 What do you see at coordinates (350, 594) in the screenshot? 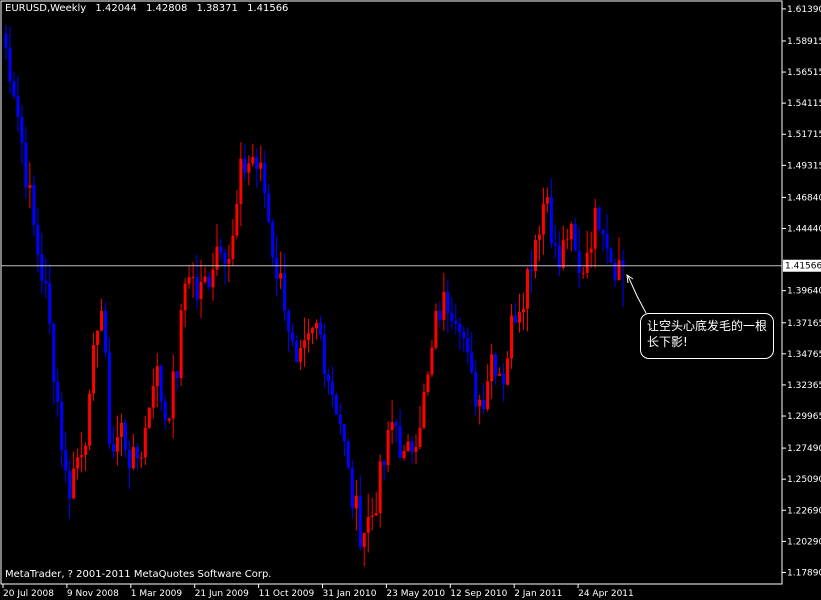
I see `time-label: 31 Jan 2010` at bounding box center [350, 594].